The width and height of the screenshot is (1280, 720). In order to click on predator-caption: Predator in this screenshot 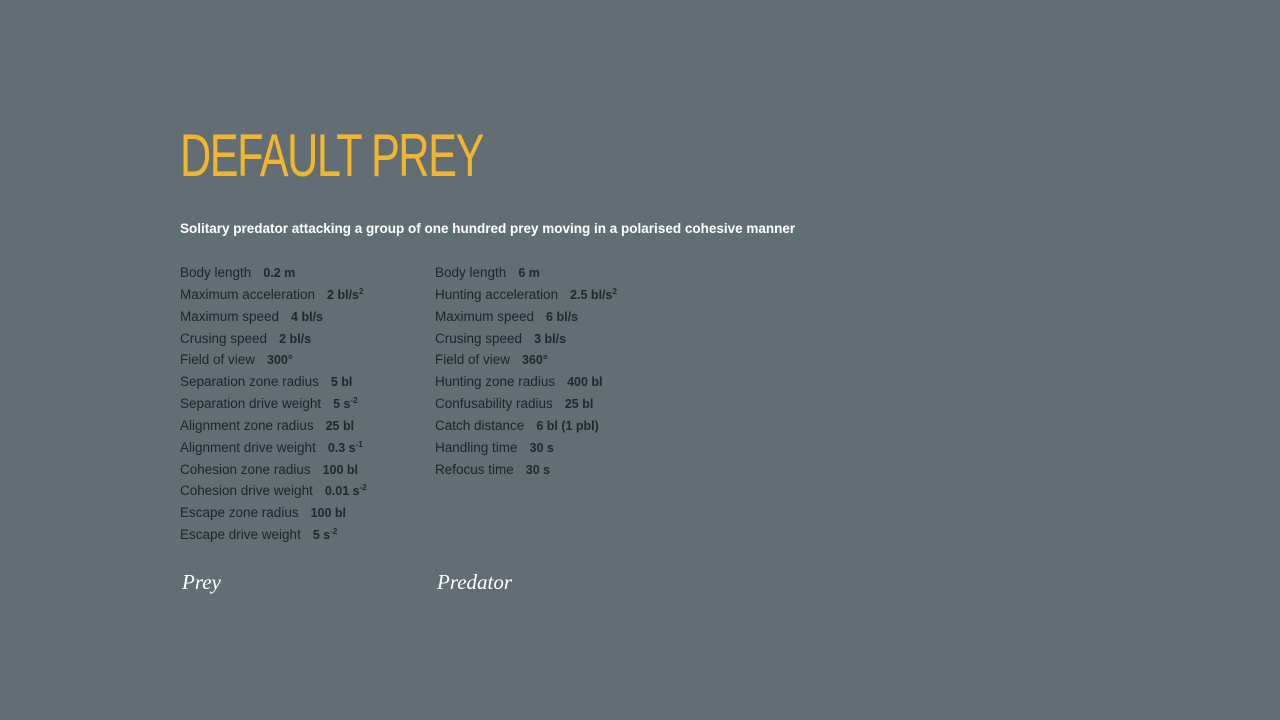, I will do `click(475, 582)`.